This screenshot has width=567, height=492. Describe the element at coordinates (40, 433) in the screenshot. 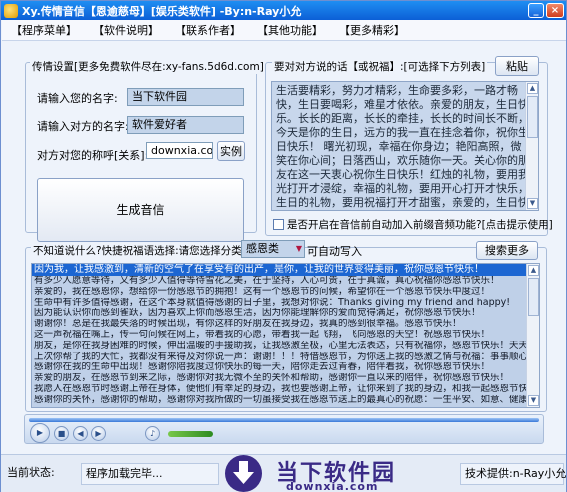

I see `play-icon: ▶` at that location.